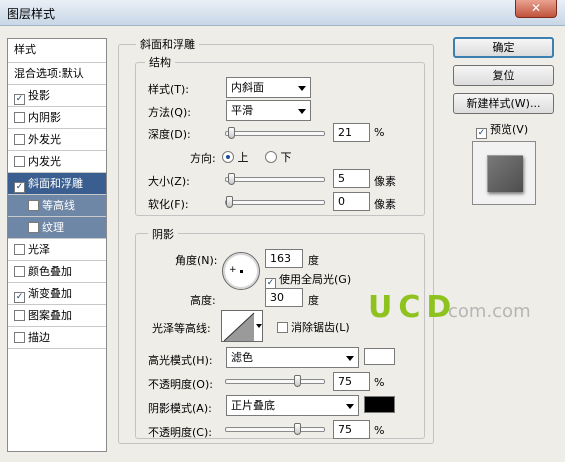 Image resolution: width=565 pixels, height=462 pixels. What do you see at coordinates (308, 280) in the screenshot?
I see `global-light-option: ✓ 使用全局光(G)` at bounding box center [308, 280].